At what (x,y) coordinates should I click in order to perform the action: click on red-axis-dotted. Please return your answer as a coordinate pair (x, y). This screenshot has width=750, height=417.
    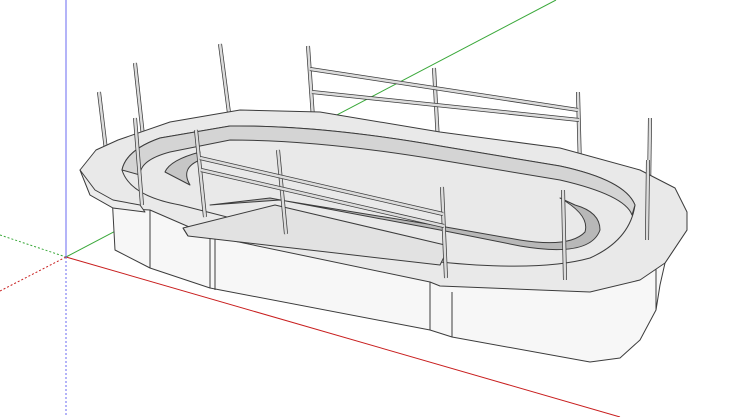
    Looking at the image, I should click on (33, 274).